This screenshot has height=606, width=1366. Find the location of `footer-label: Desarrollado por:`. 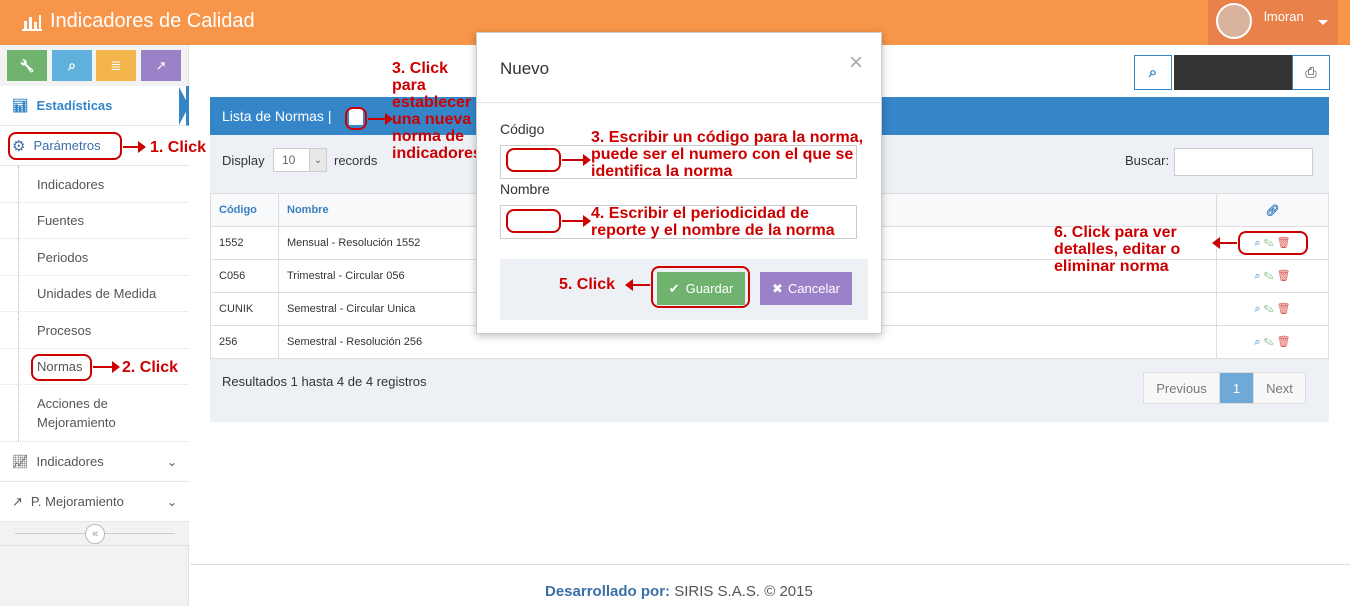

footer-label: Desarrollado por: is located at coordinates (608, 591).